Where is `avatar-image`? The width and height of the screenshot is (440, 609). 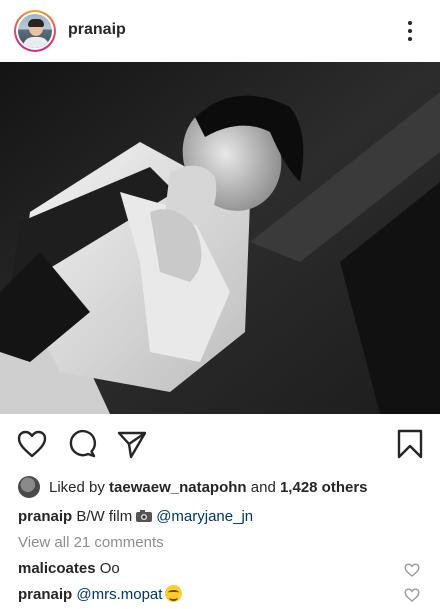 avatar-image is located at coordinates (35, 31).